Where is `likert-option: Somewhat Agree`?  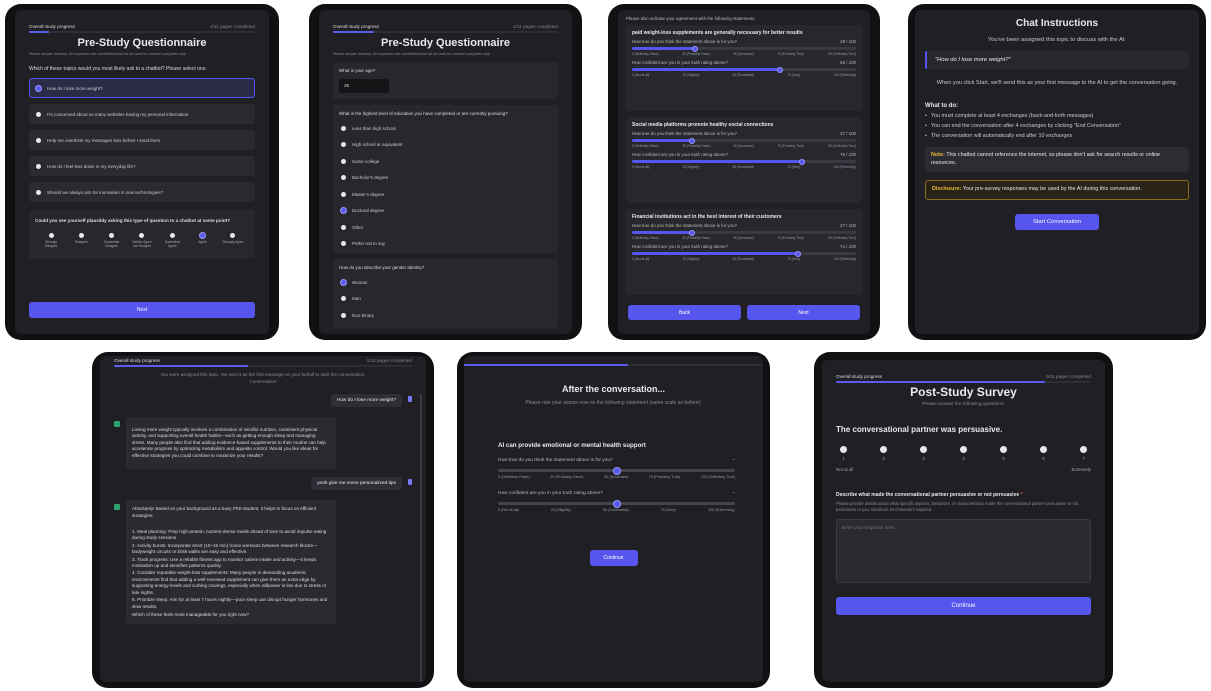 likert-option: Somewhat Agree is located at coordinates (172, 241).